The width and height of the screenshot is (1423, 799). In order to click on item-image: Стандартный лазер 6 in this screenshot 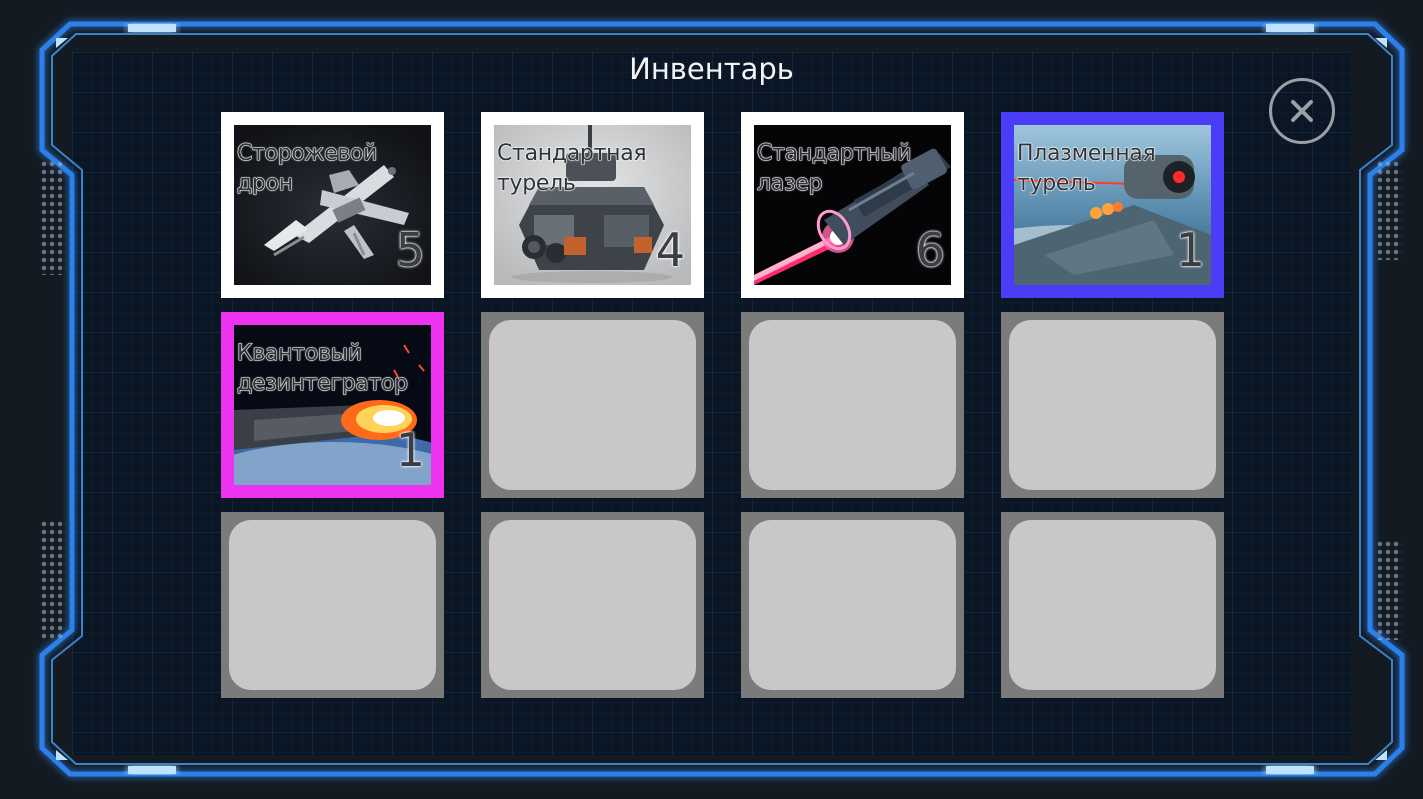, I will do `click(852, 205)`.